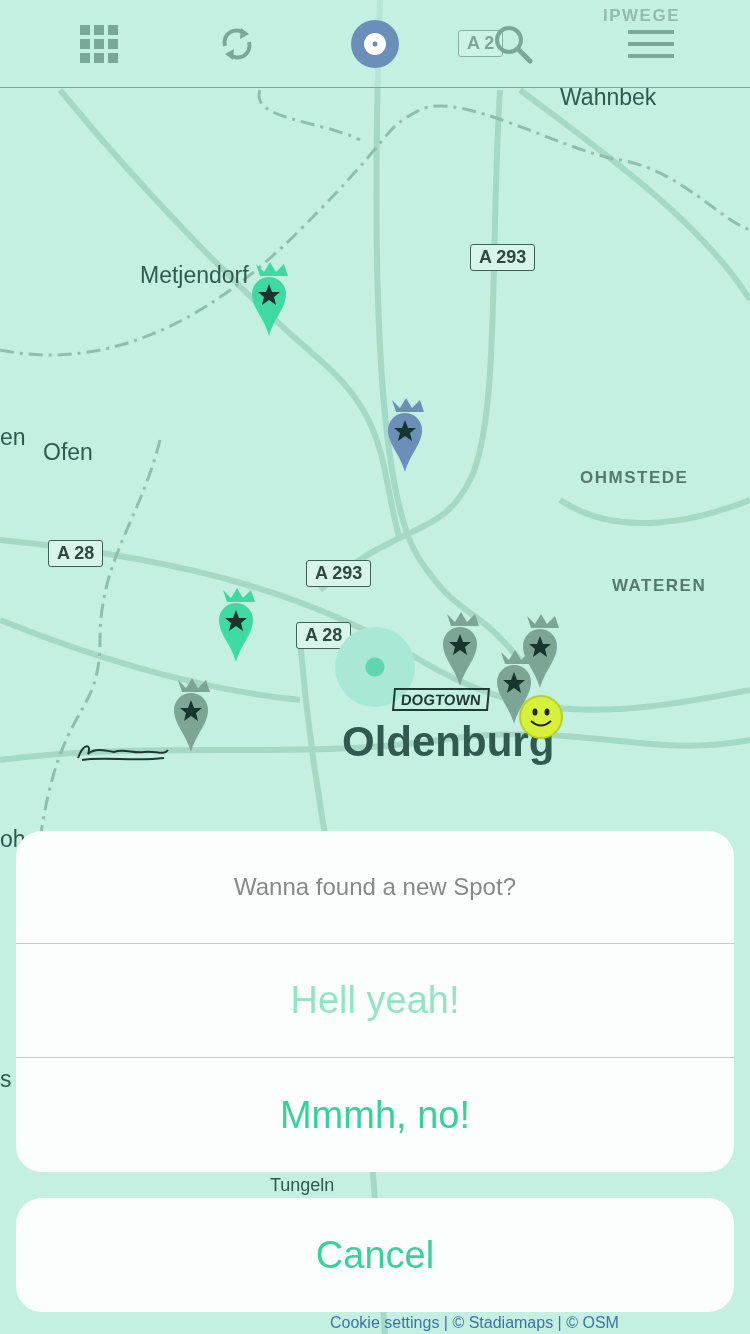 The width and height of the screenshot is (750, 1334). I want to click on place-label: WATEREN, so click(659, 586).